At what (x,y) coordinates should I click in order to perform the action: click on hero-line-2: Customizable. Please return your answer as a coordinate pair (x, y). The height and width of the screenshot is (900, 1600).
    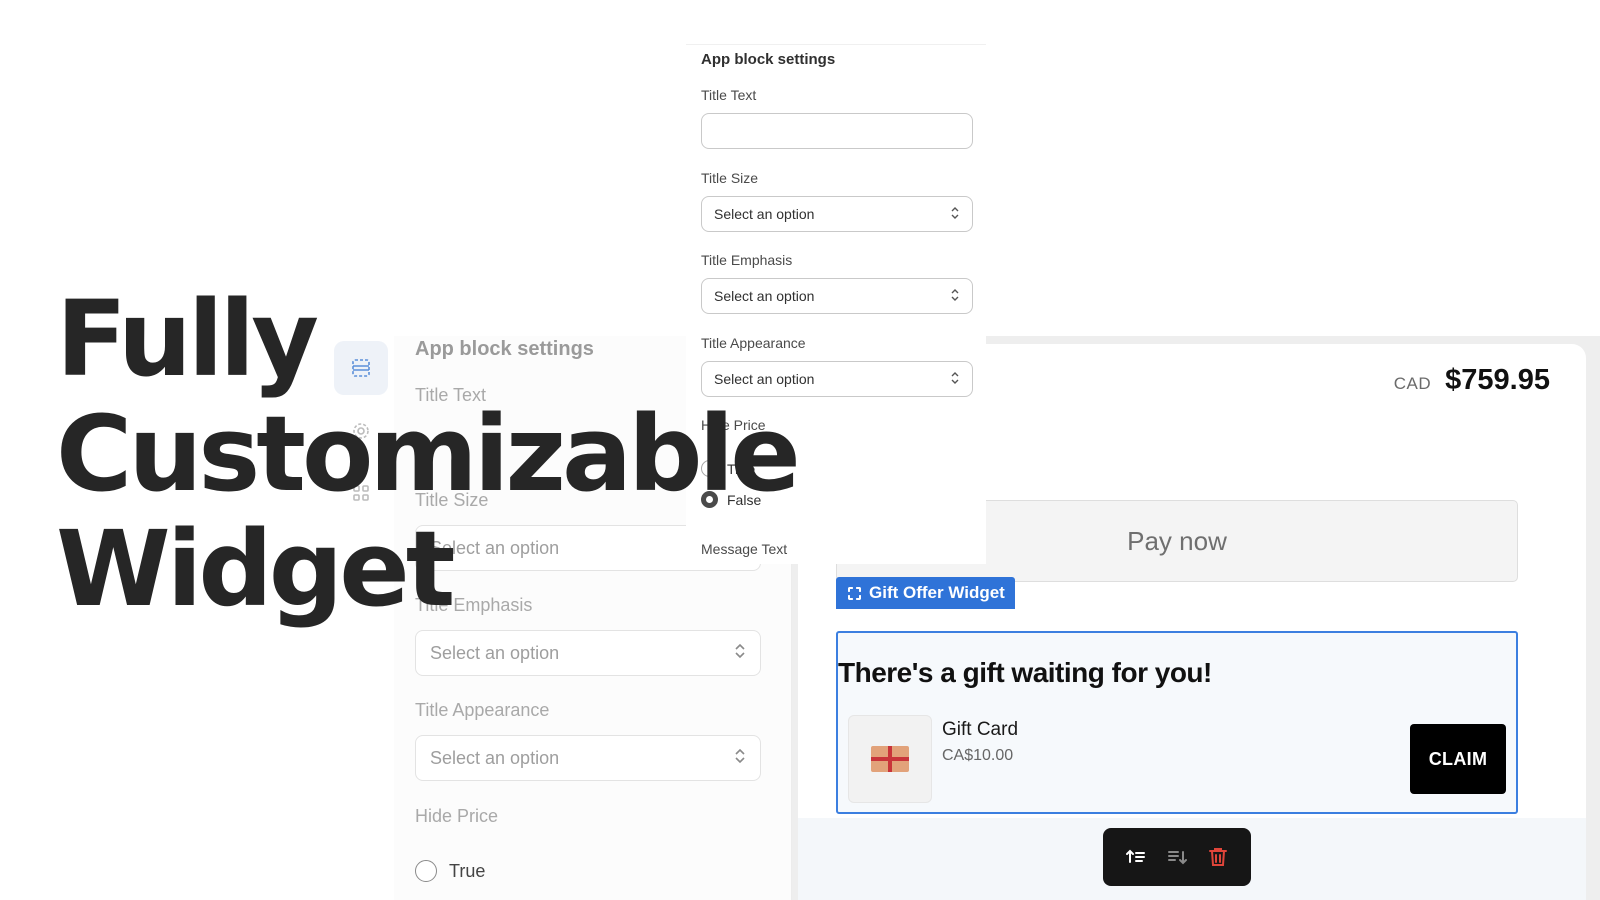
    Looking at the image, I should click on (428, 454).